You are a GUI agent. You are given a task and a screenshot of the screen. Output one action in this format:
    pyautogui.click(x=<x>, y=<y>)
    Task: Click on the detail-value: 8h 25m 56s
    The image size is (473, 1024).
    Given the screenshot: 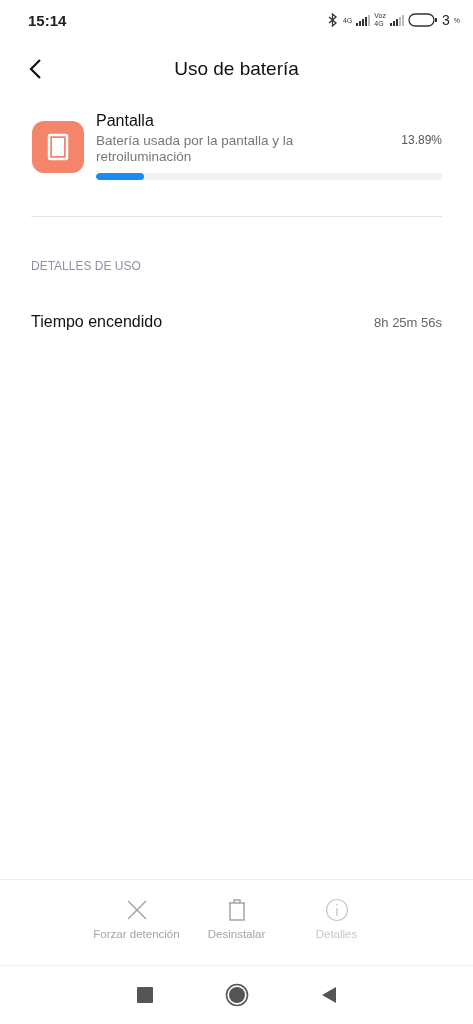 What is the action you would take?
    pyautogui.click(x=408, y=322)
    